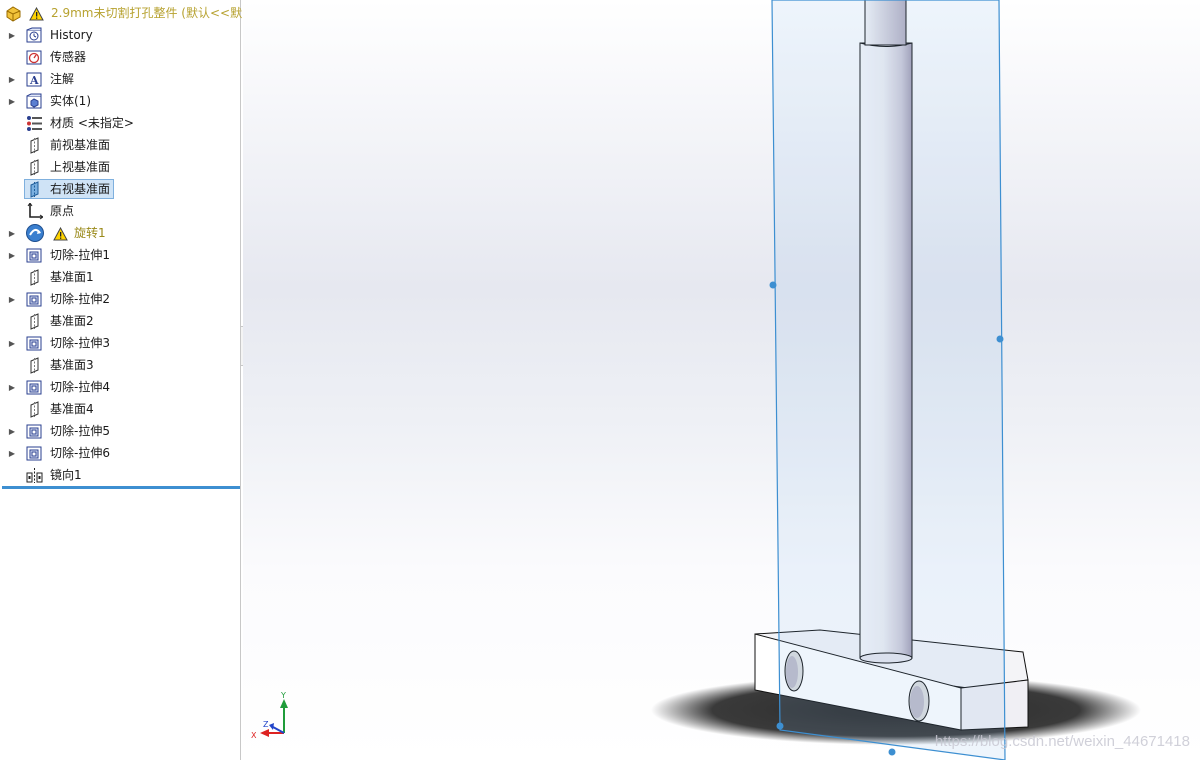 This screenshot has width=1200, height=760. Describe the element at coordinates (120, 431) in the screenshot. I see `tree-item: ▶ 切除-拉伸5` at that location.